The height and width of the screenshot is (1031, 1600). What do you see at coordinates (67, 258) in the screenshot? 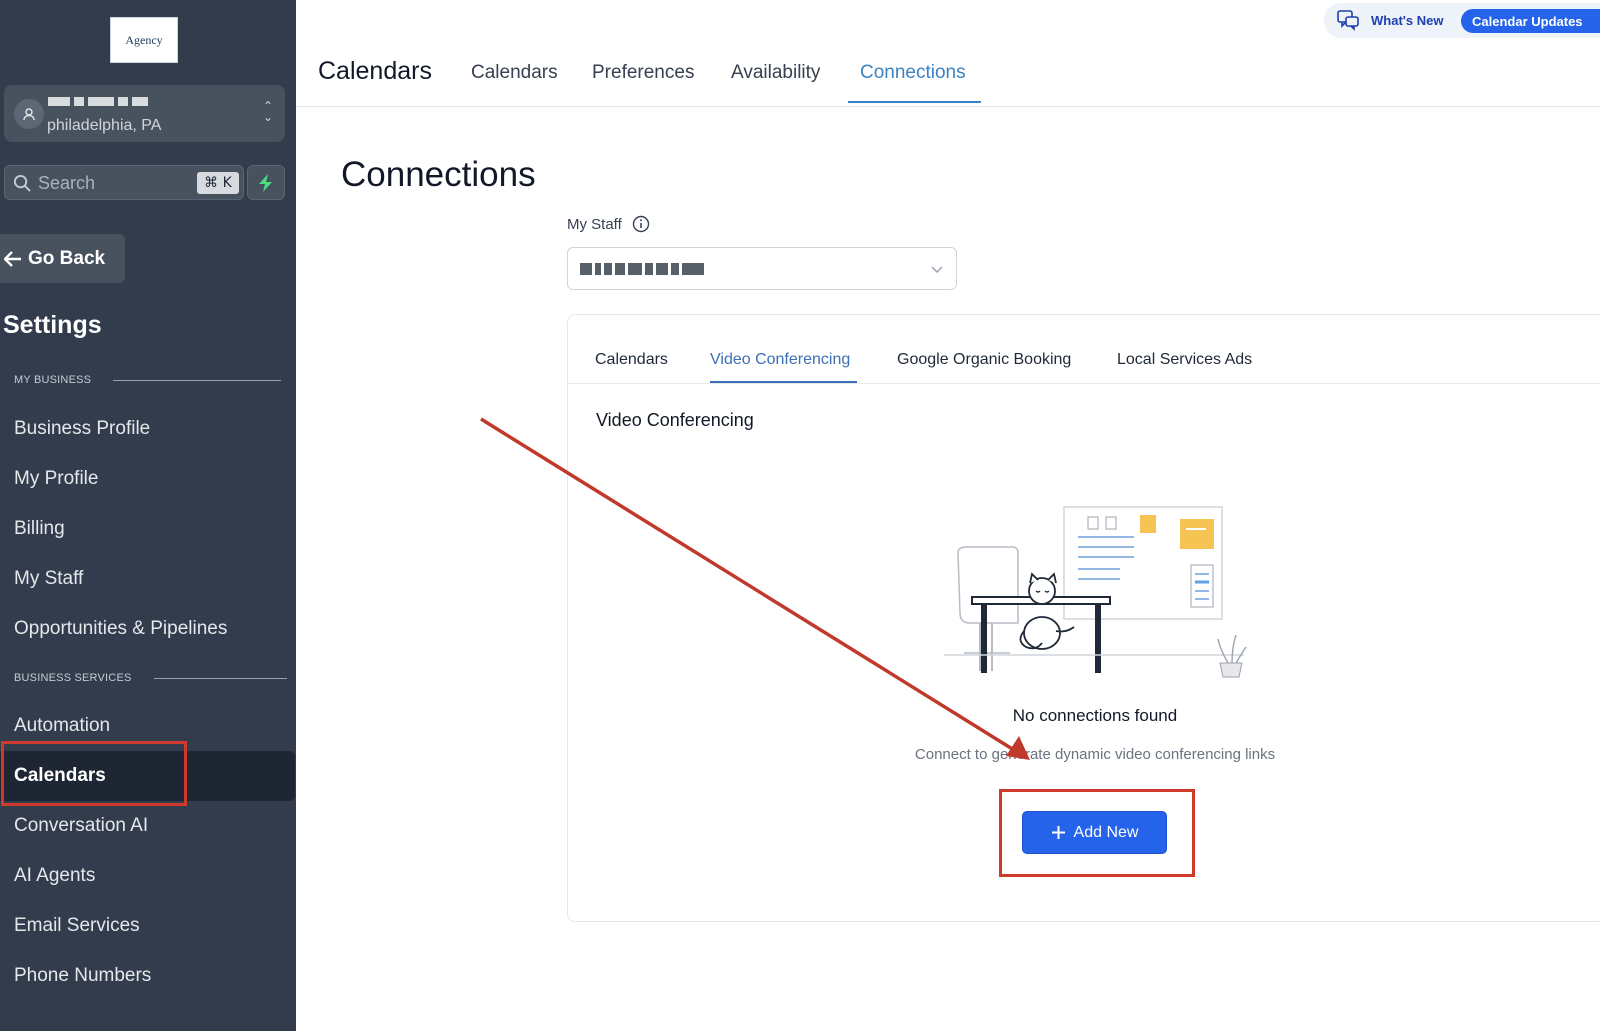
I see `go-back-label: Go Back` at bounding box center [67, 258].